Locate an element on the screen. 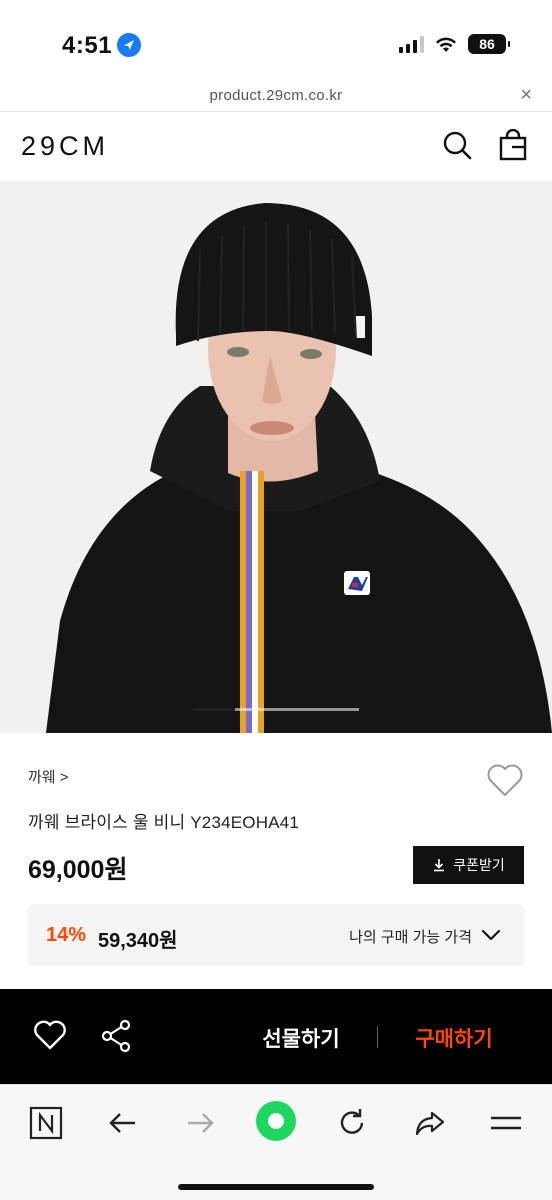  my-price-dropdown: 14% 59,340원 나의 구매 가능 가격 is located at coordinates (276, 935).